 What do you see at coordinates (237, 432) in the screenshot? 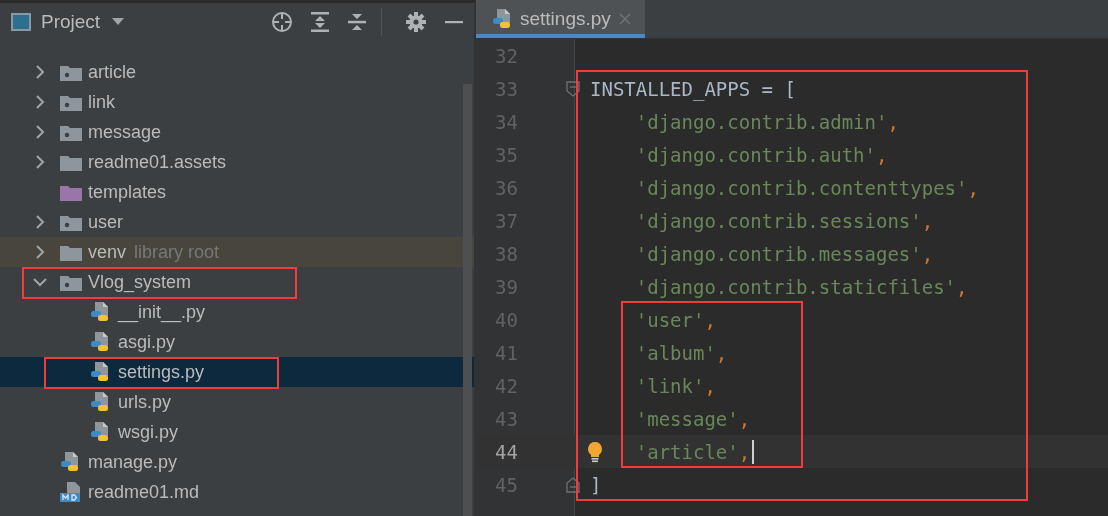
I see `tree-item: wsgi.py` at bounding box center [237, 432].